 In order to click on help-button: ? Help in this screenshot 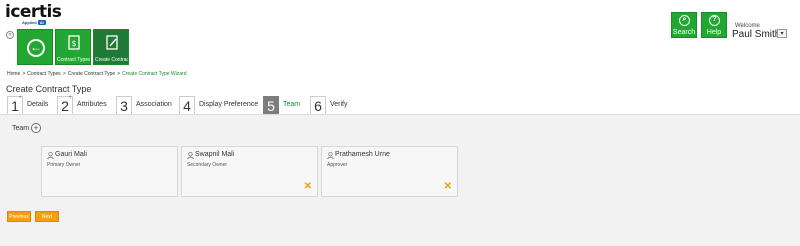, I will do `click(714, 25)`.